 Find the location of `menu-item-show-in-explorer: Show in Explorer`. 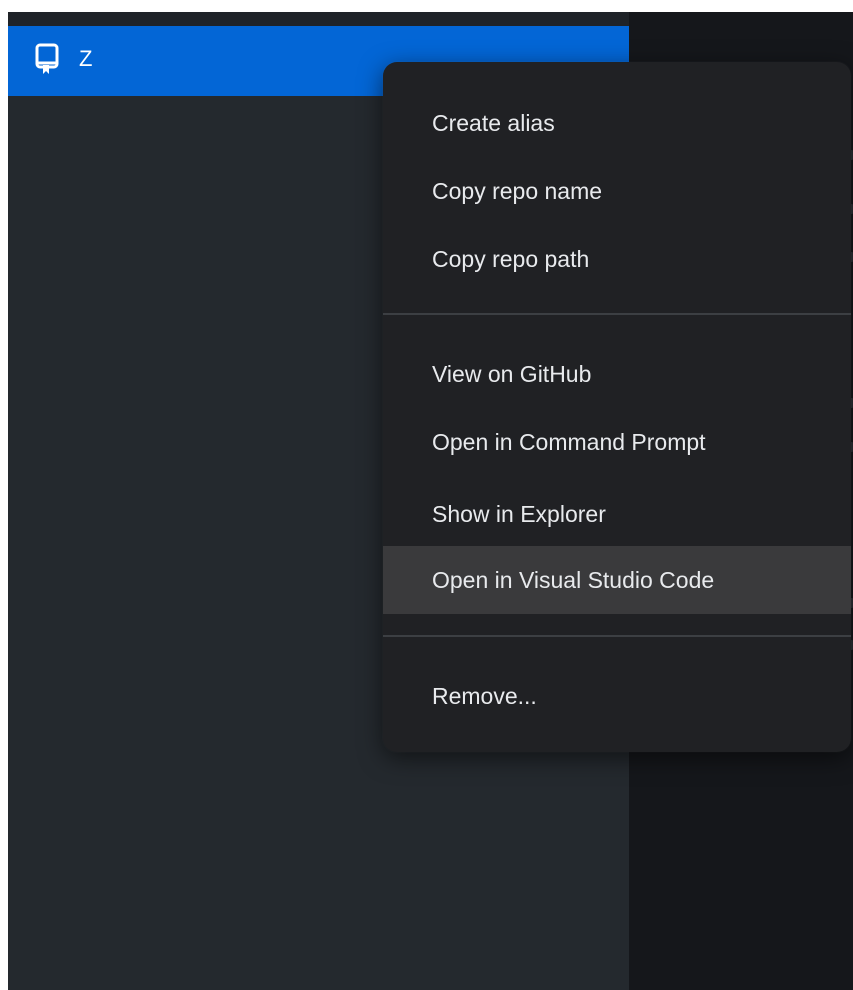

menu-item-show-in-explorer: Show in Explorer is located at coordinates (617, 514).